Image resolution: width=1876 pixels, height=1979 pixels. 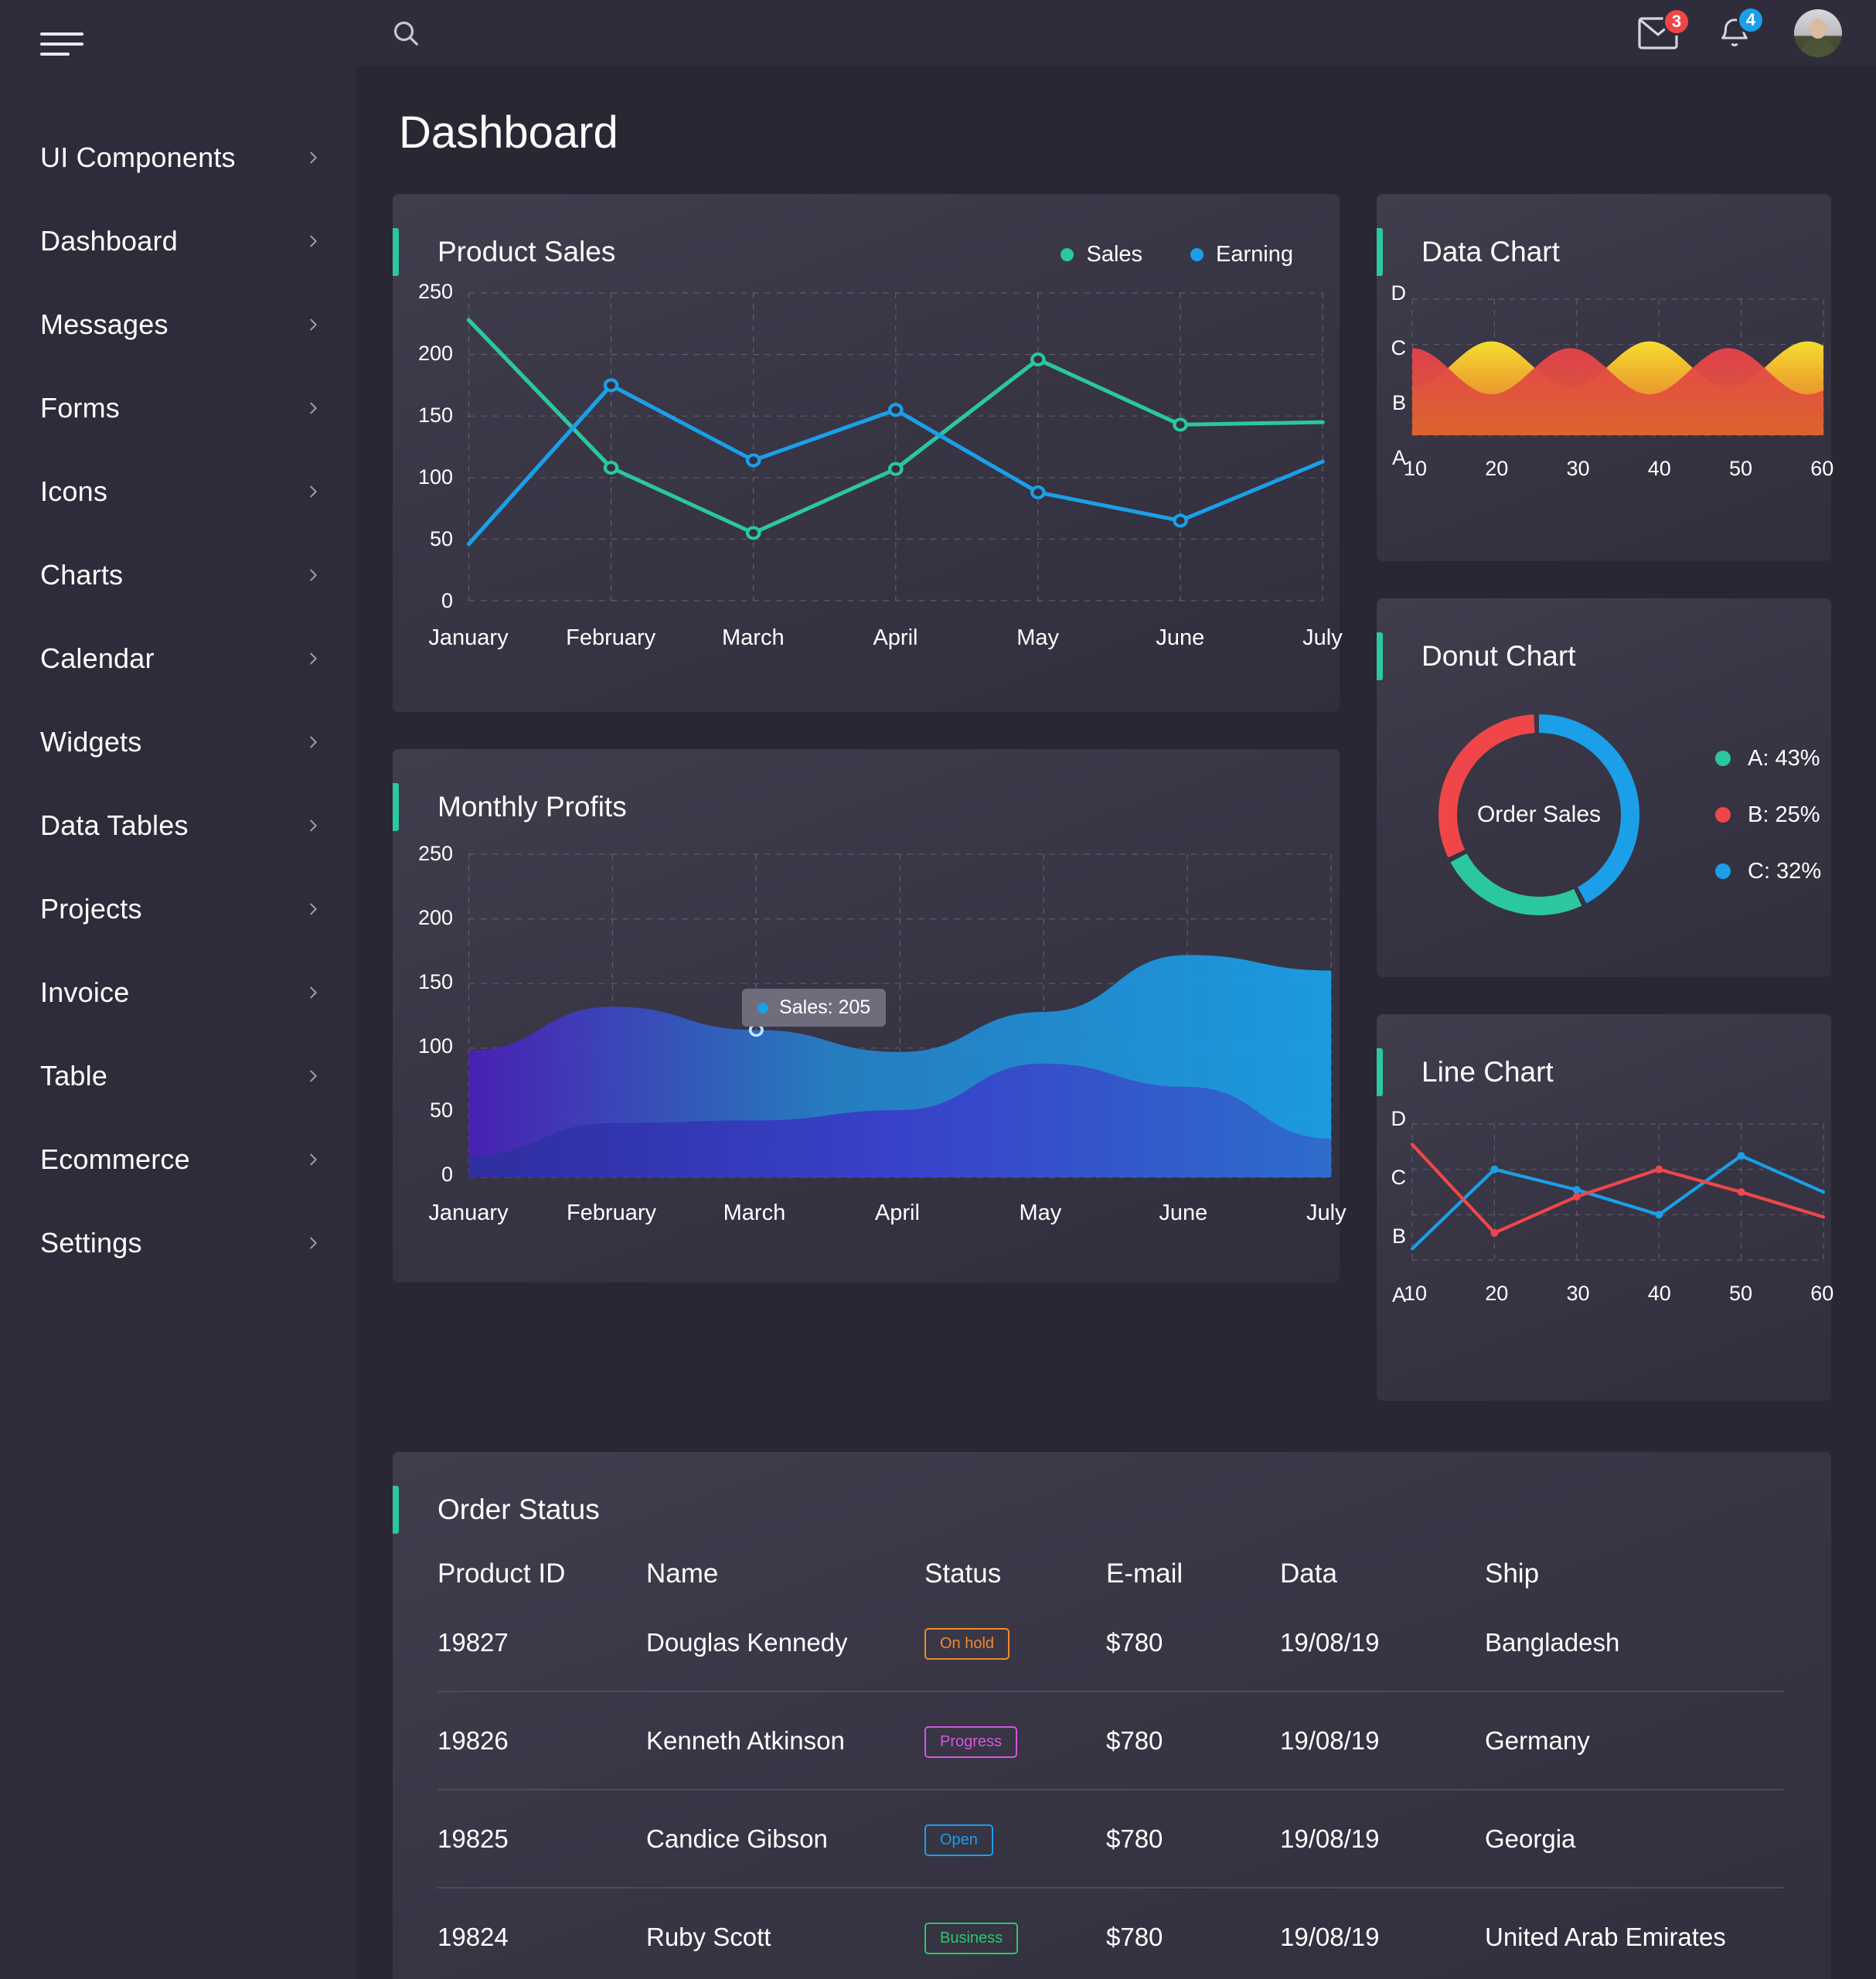 I want to click on sidebar-item-label: Table, so click(x=74, y=1076).